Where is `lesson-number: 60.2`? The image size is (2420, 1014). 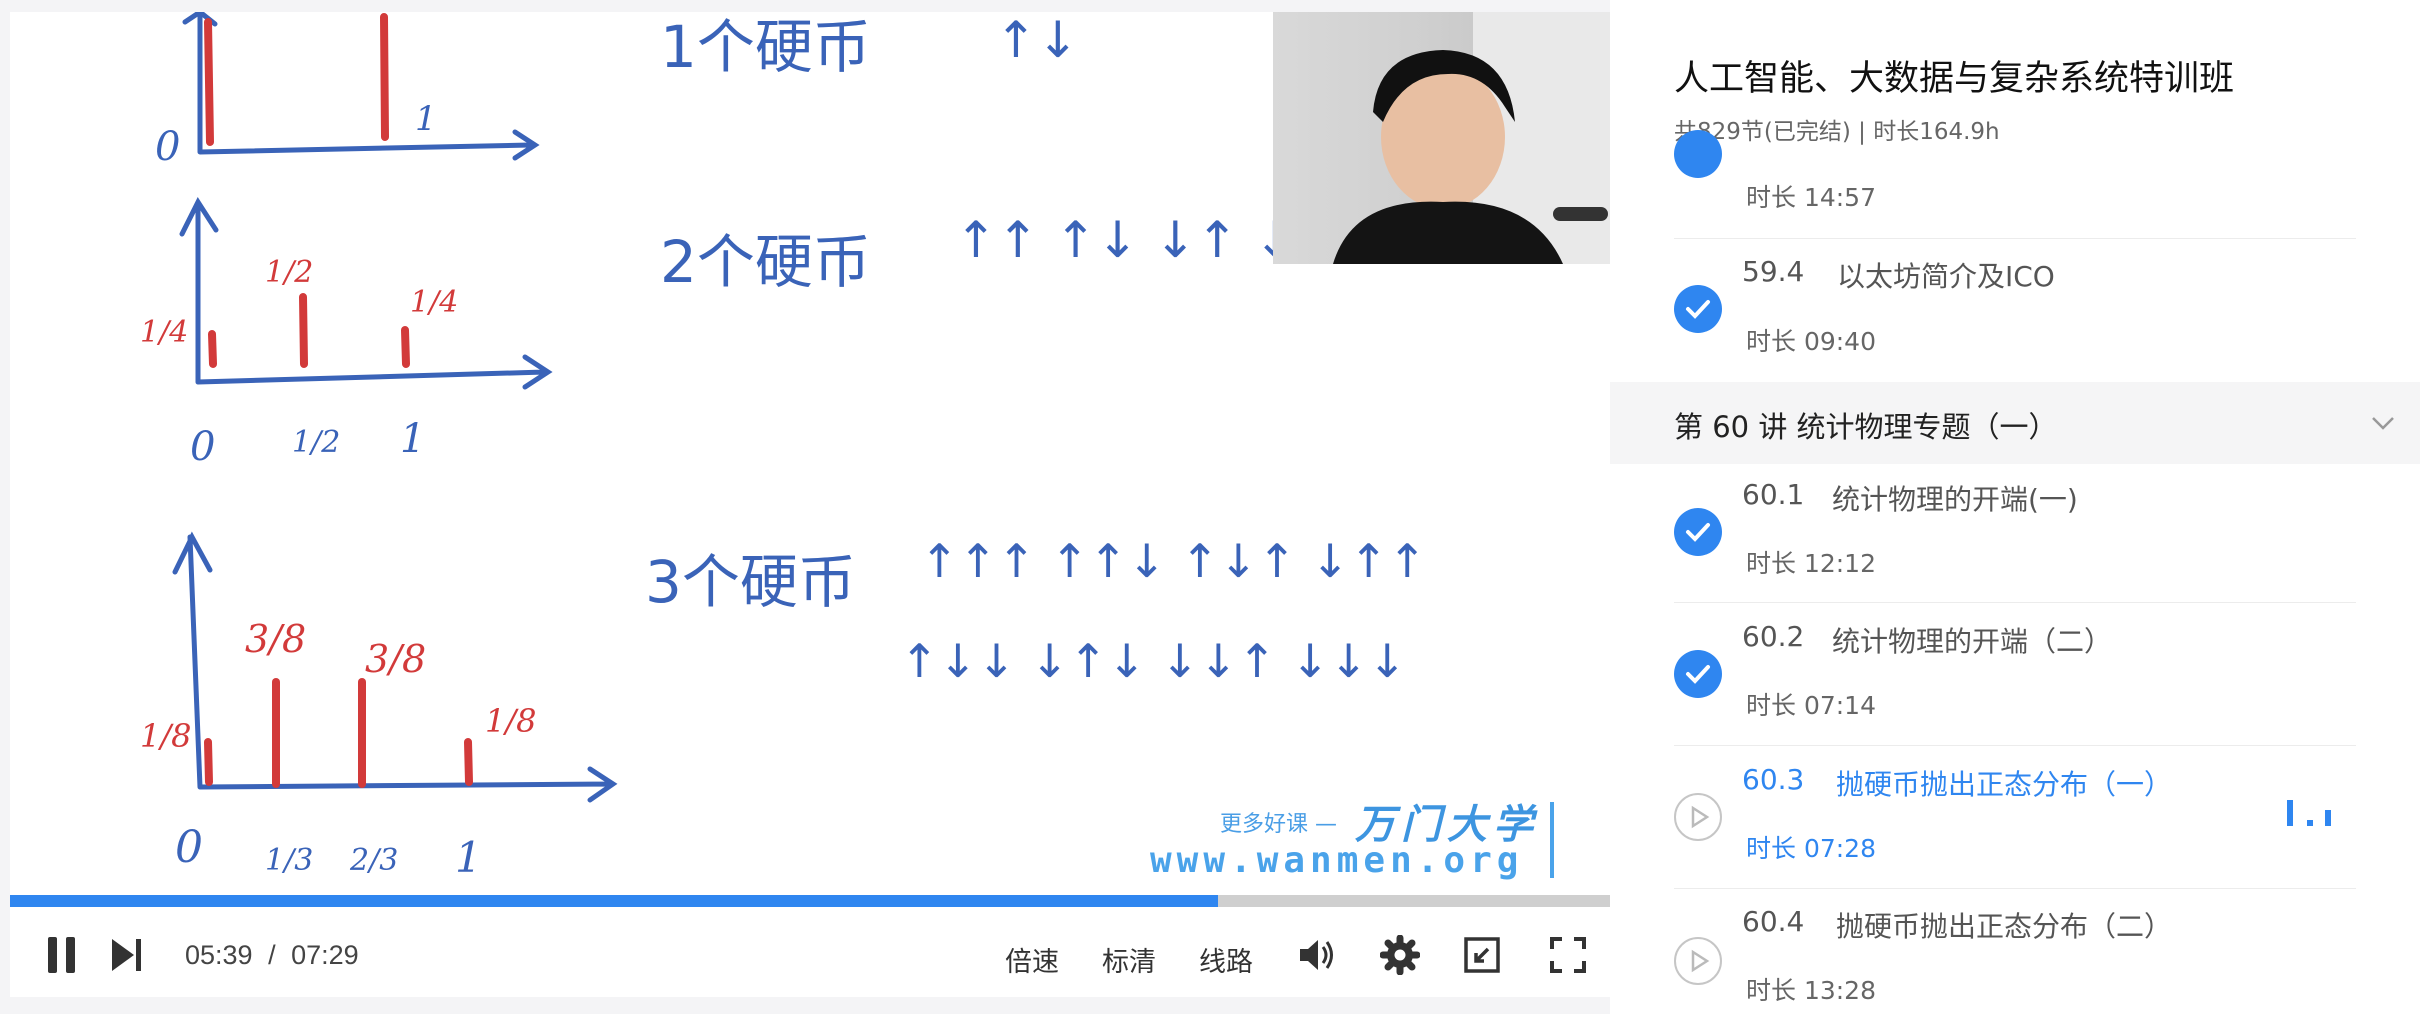 lesson-number: 60.2 is located at coordinates (1773, 636).